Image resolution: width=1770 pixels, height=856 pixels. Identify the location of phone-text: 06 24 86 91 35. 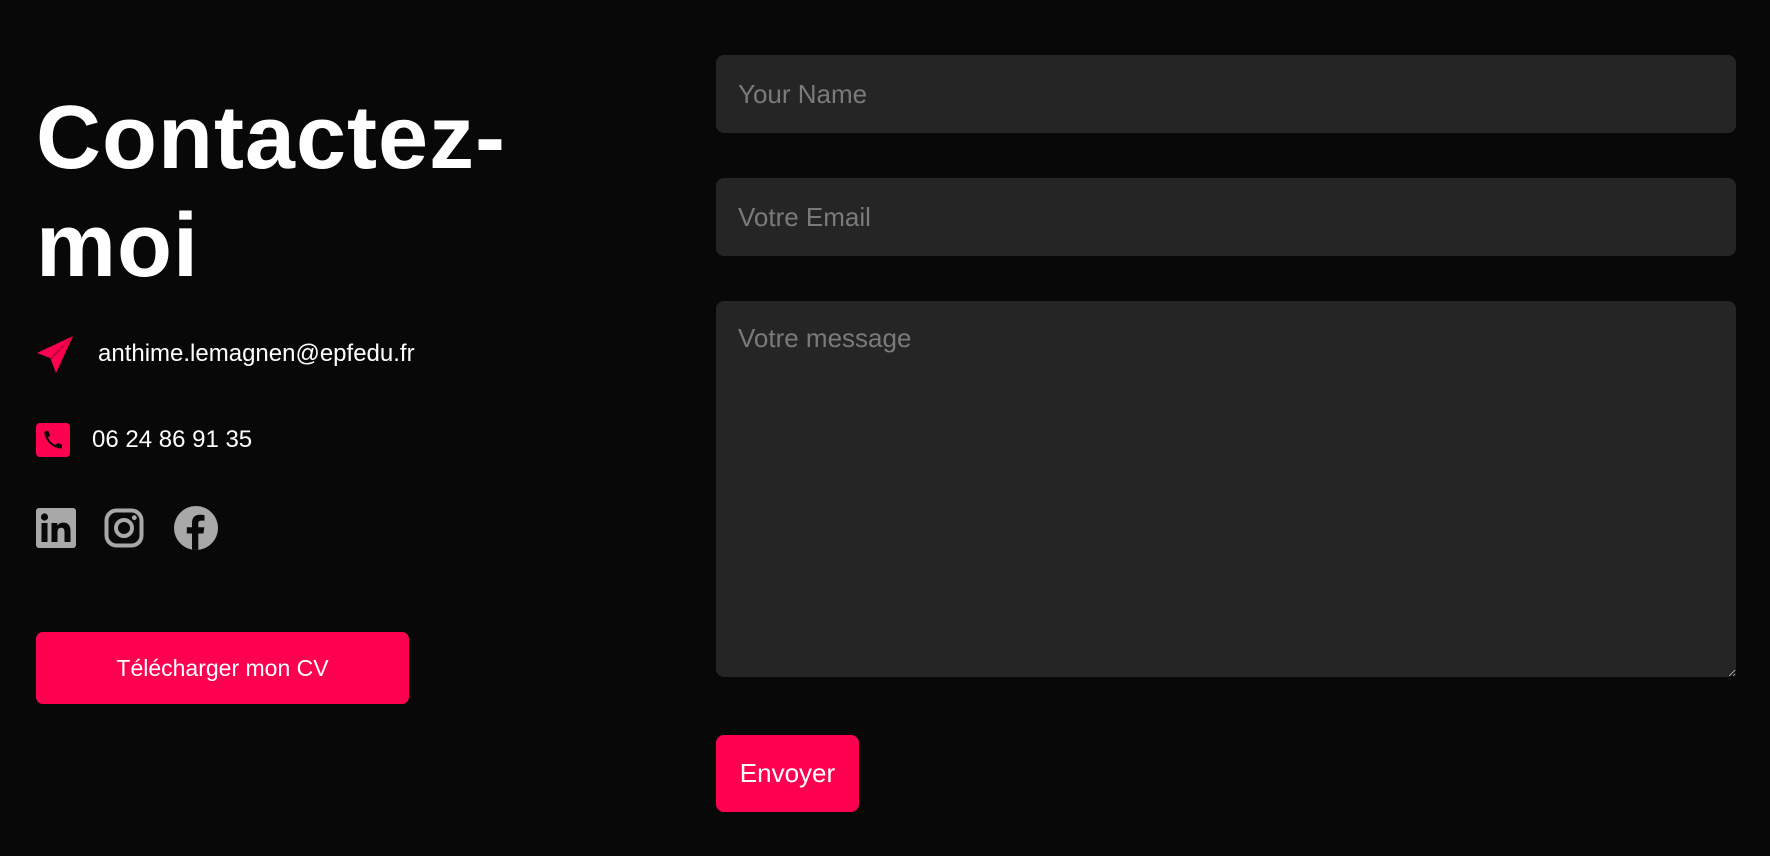
(172, 440).